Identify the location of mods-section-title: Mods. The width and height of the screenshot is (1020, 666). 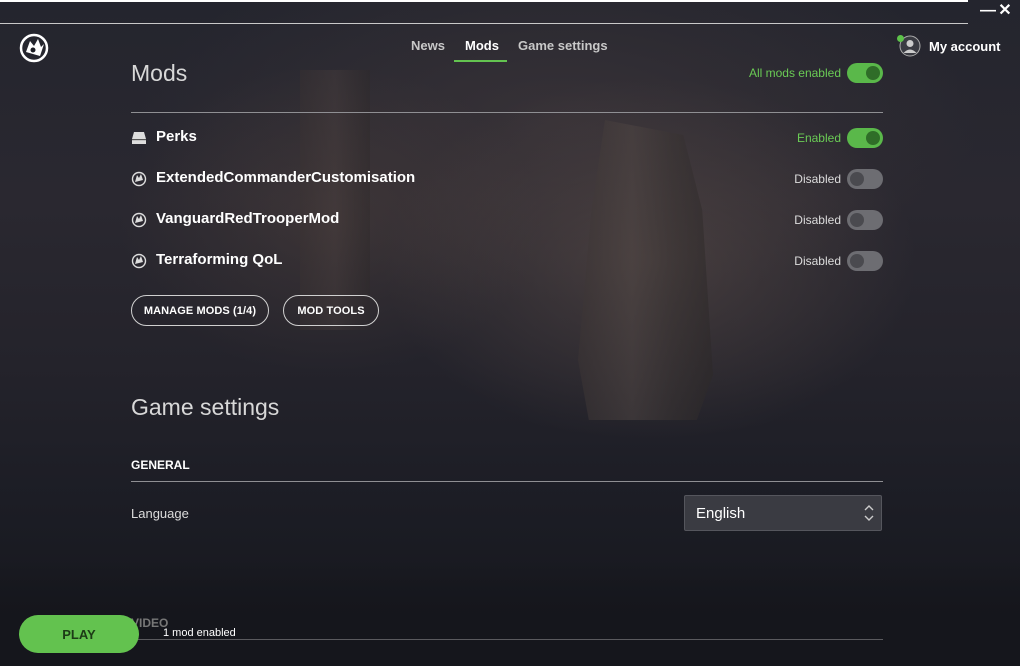
(159, 73).